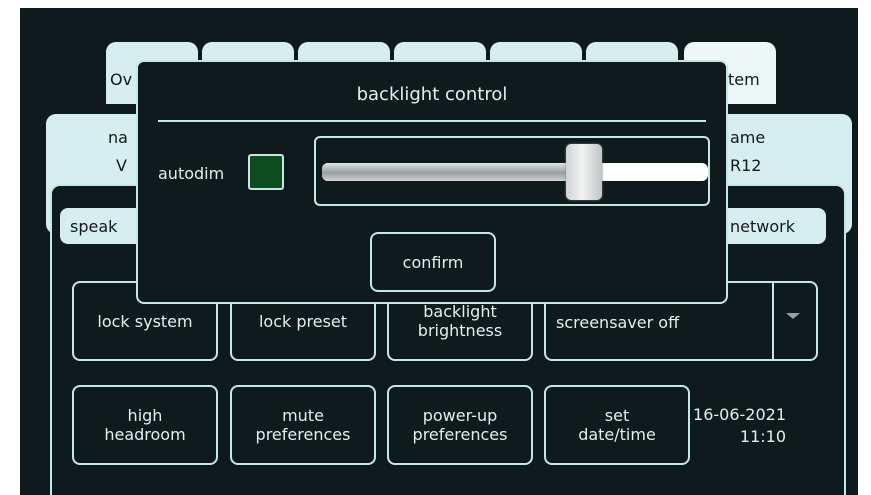 The width and height of the screenshot is (871, 495). I want to click on slider-thumb, so click(584, 172).